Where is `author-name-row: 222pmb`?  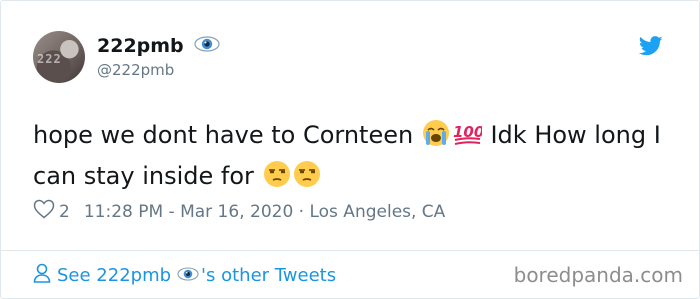
author-name-row: 222pmb is located at coordinates (158, 46).